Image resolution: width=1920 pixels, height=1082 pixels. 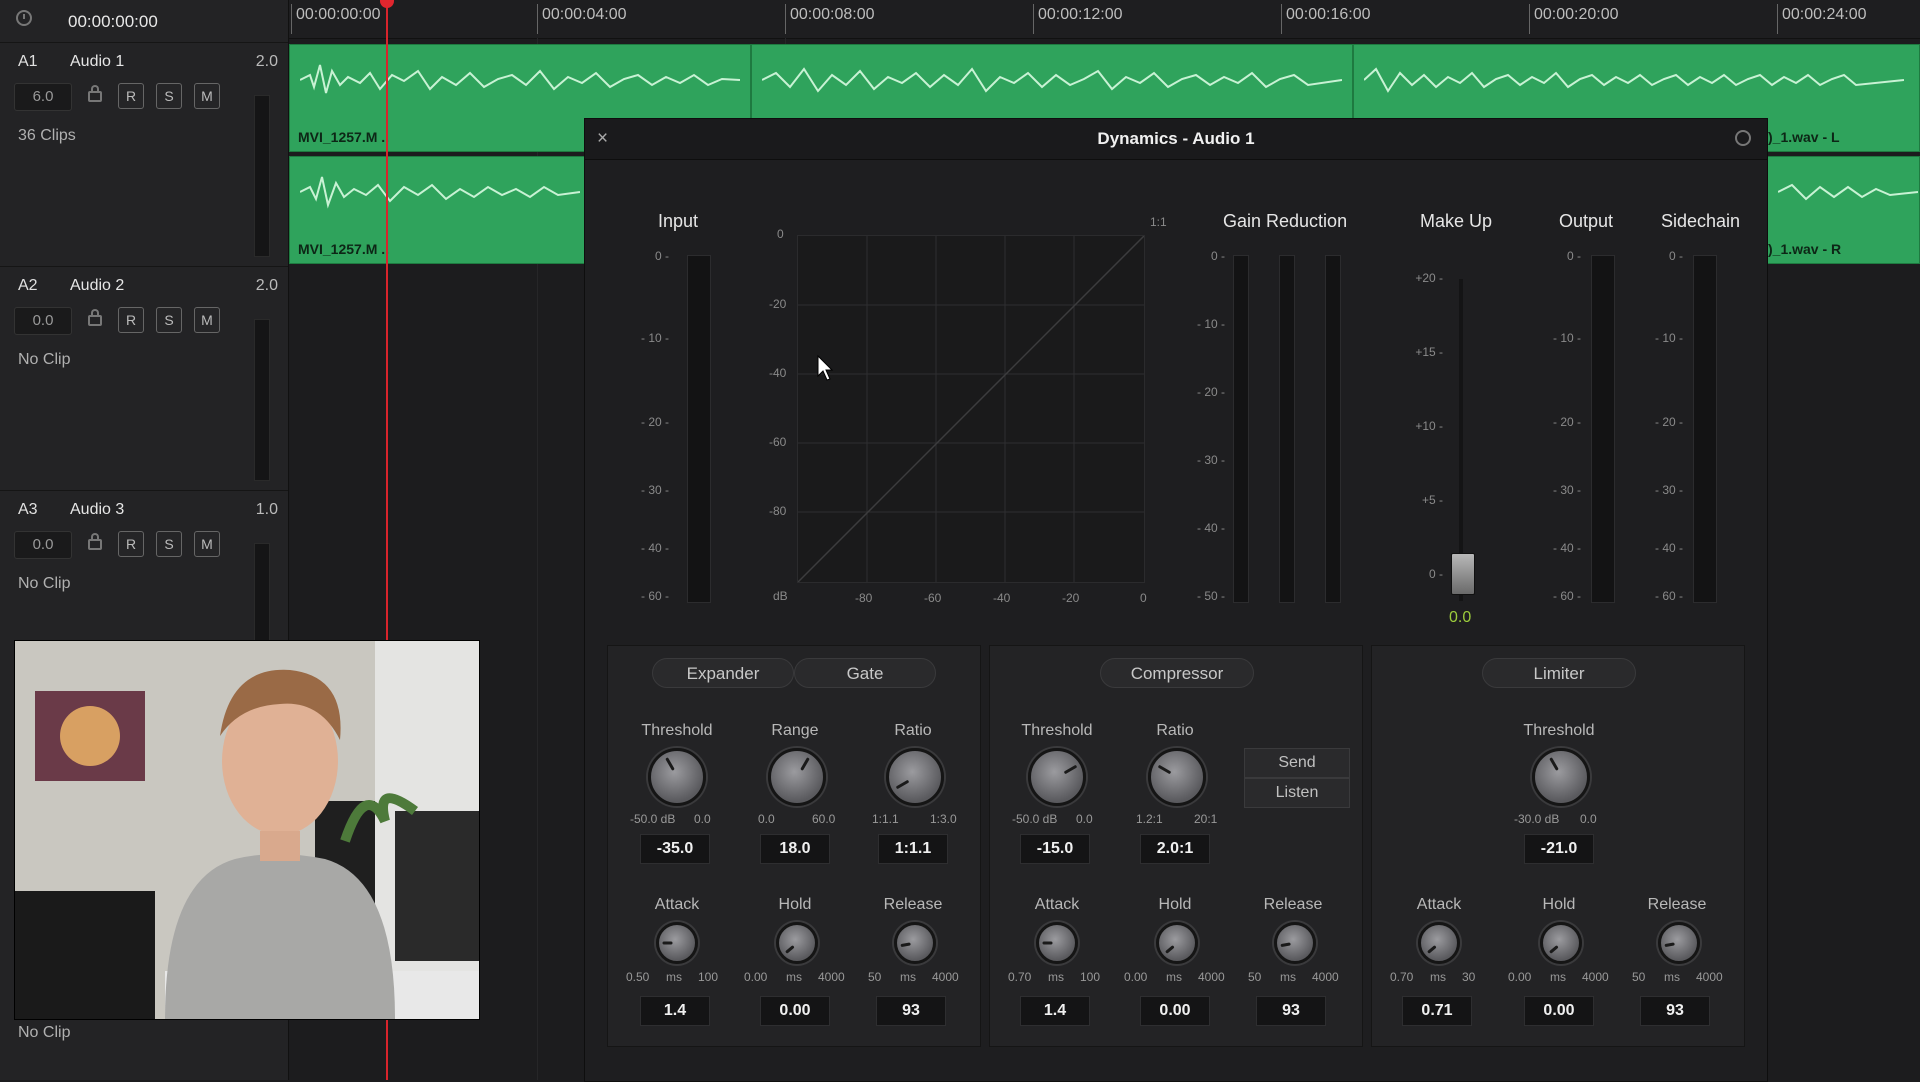 What do you see at coordinates (699, 429) in the screenshot?
I see `input-meter` at bounding box center [699, 429].